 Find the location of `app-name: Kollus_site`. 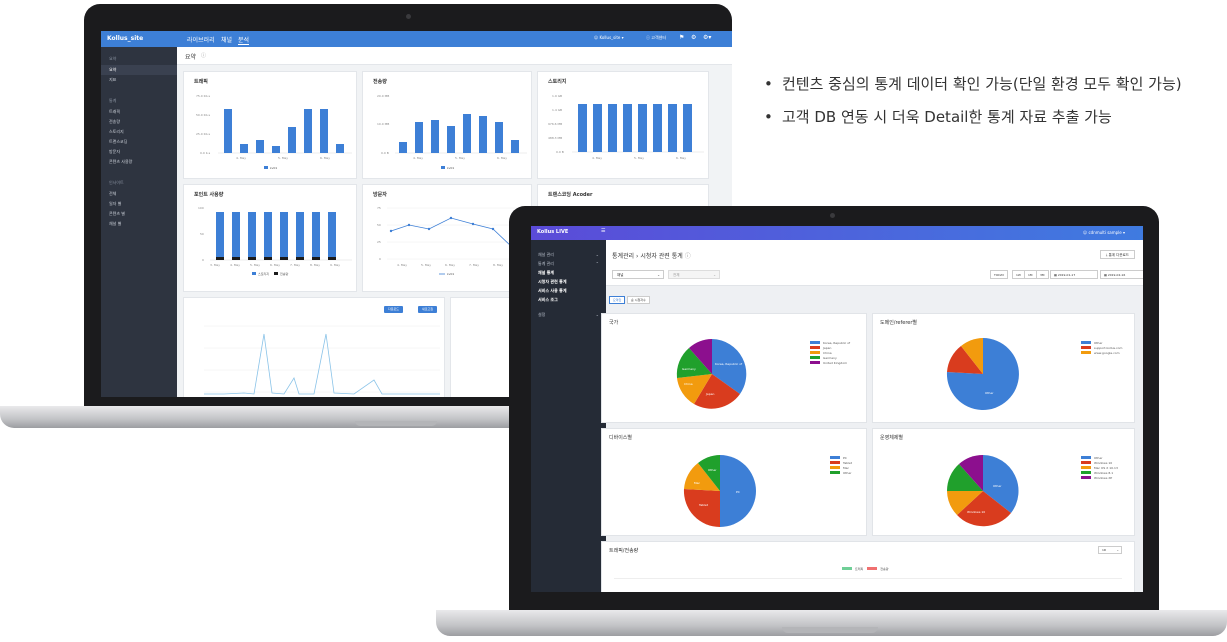

app-name: Kollus_site is located at coordinates (125, 38).